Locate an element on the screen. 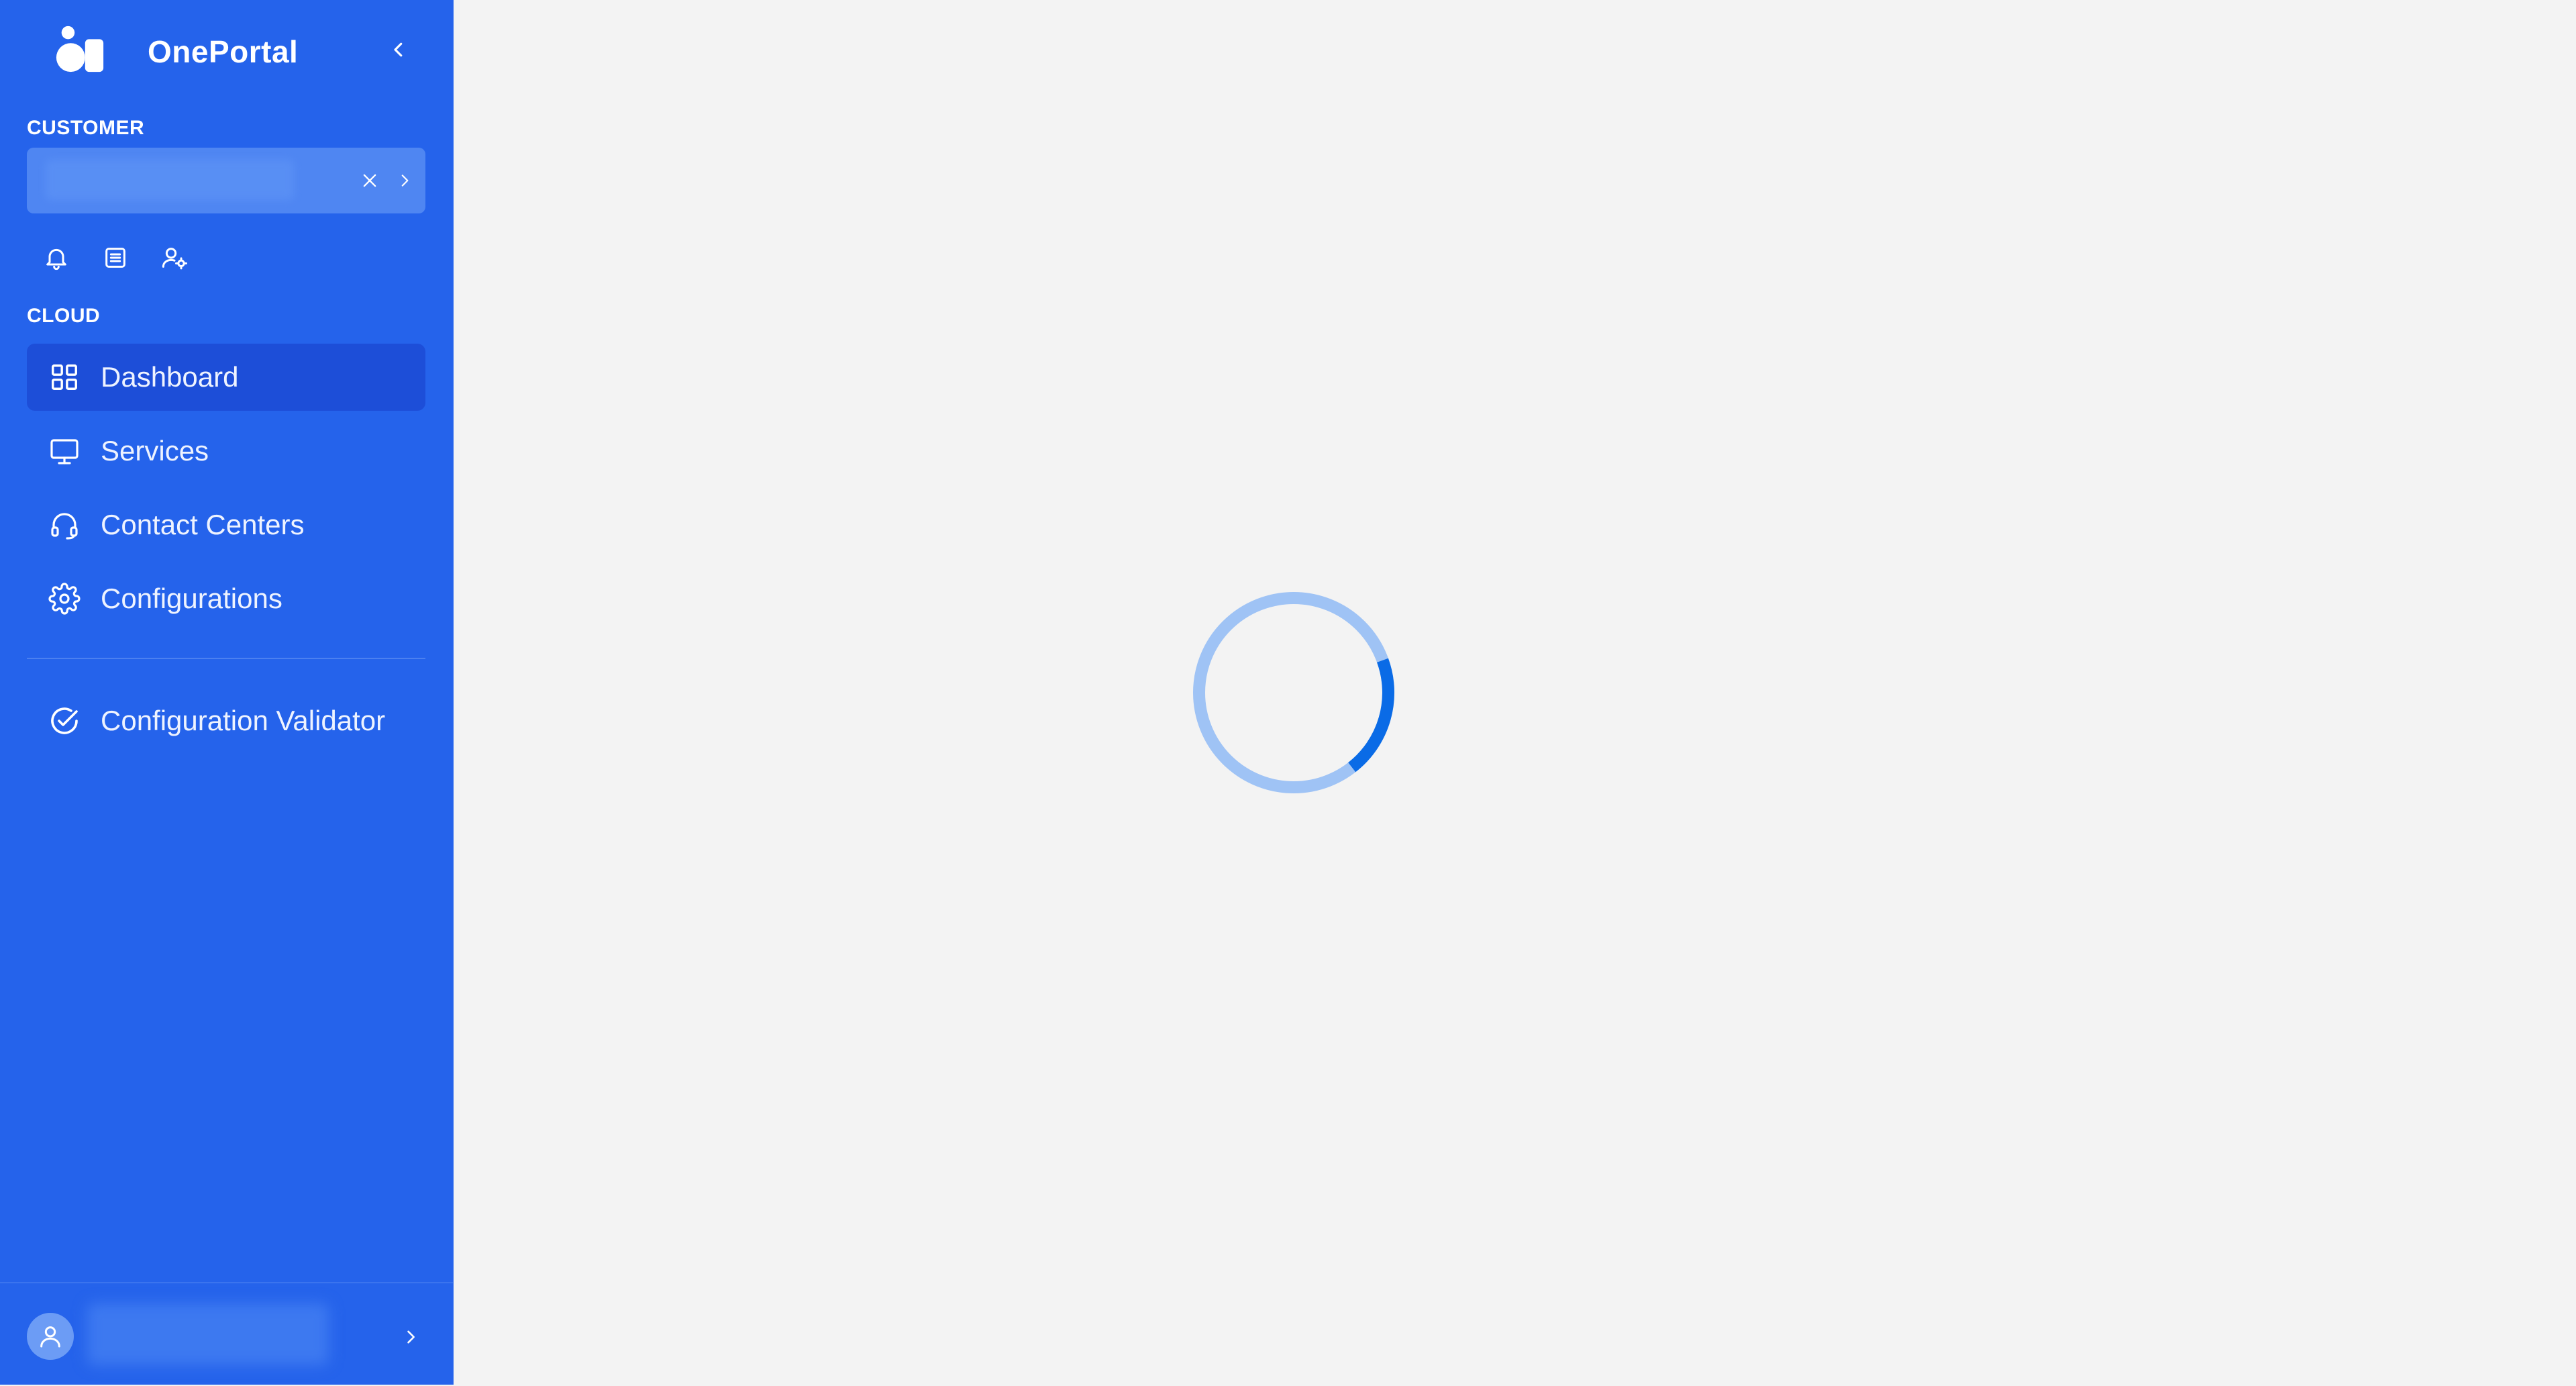  sidebar-divider is located at coordinates (226, 658).